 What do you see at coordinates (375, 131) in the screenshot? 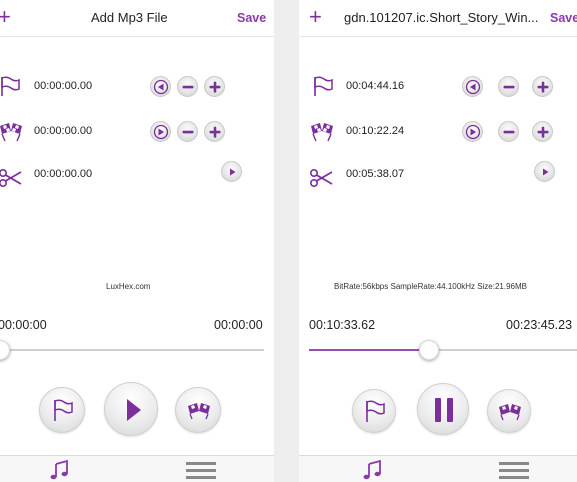
I see `end-time: 00:10:22.24` at bounding box center [375, 131].